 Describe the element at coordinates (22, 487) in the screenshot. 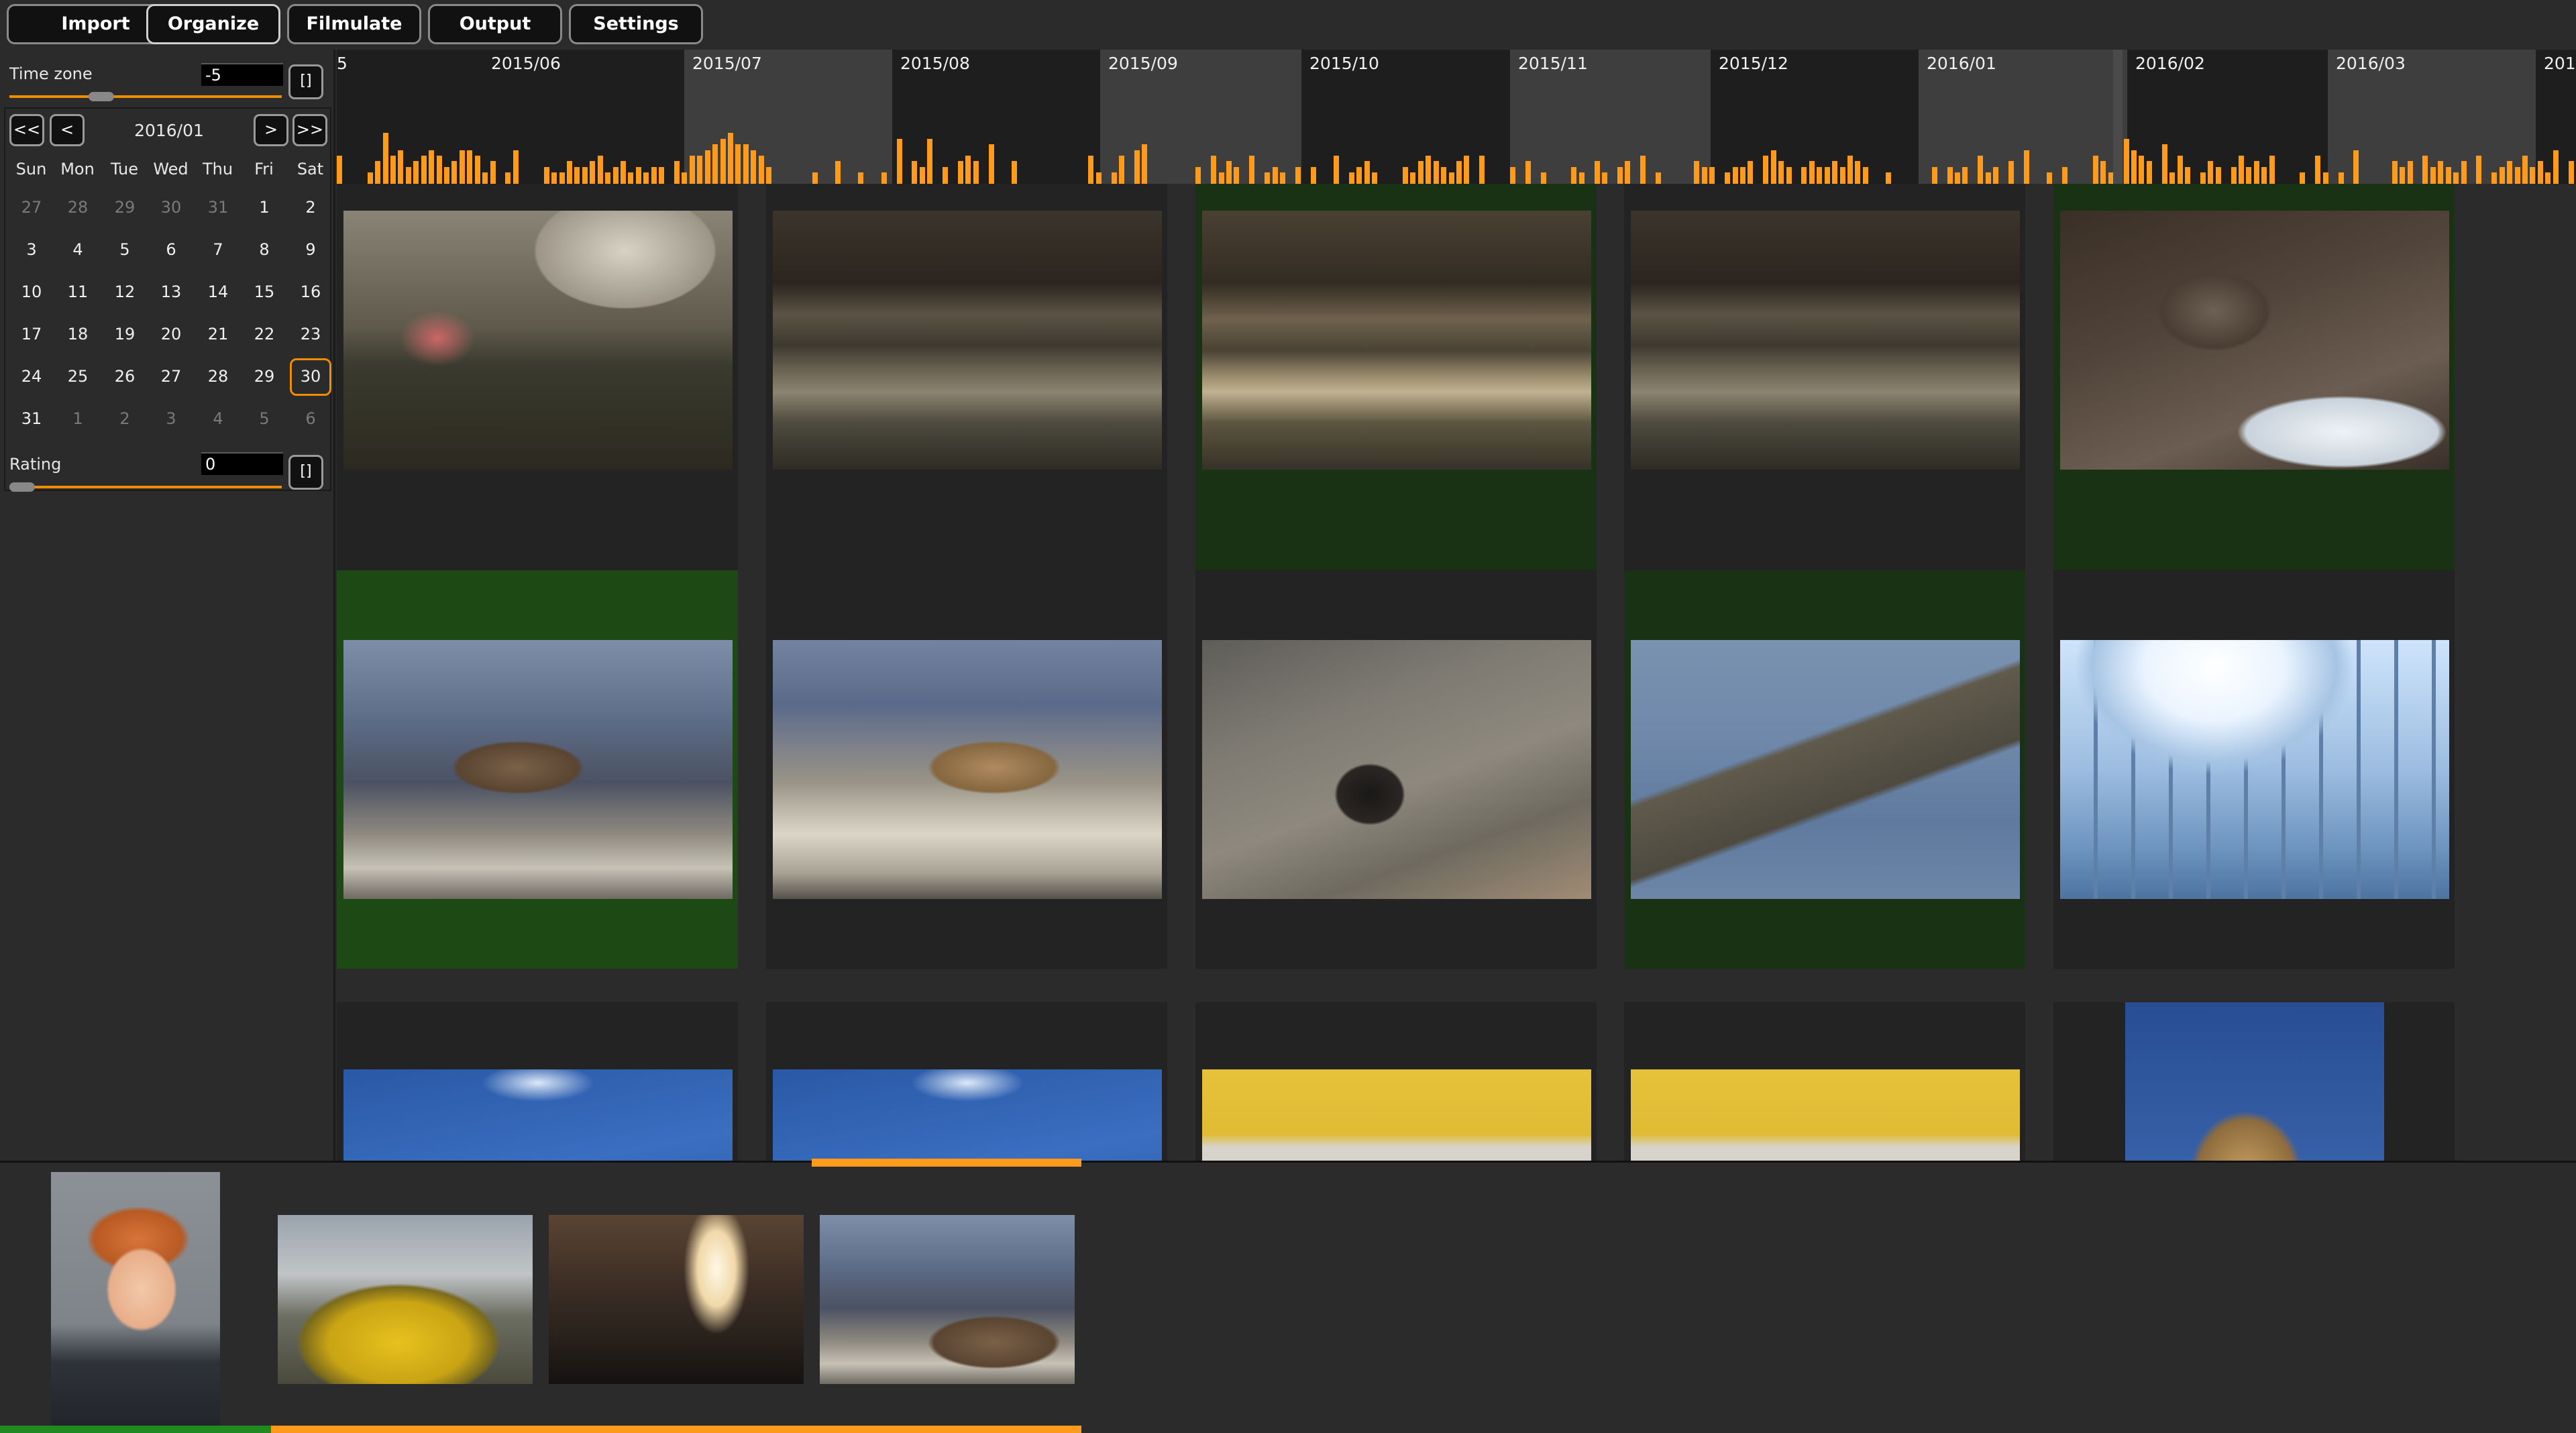

I see `rating-slider-knob` at that location.